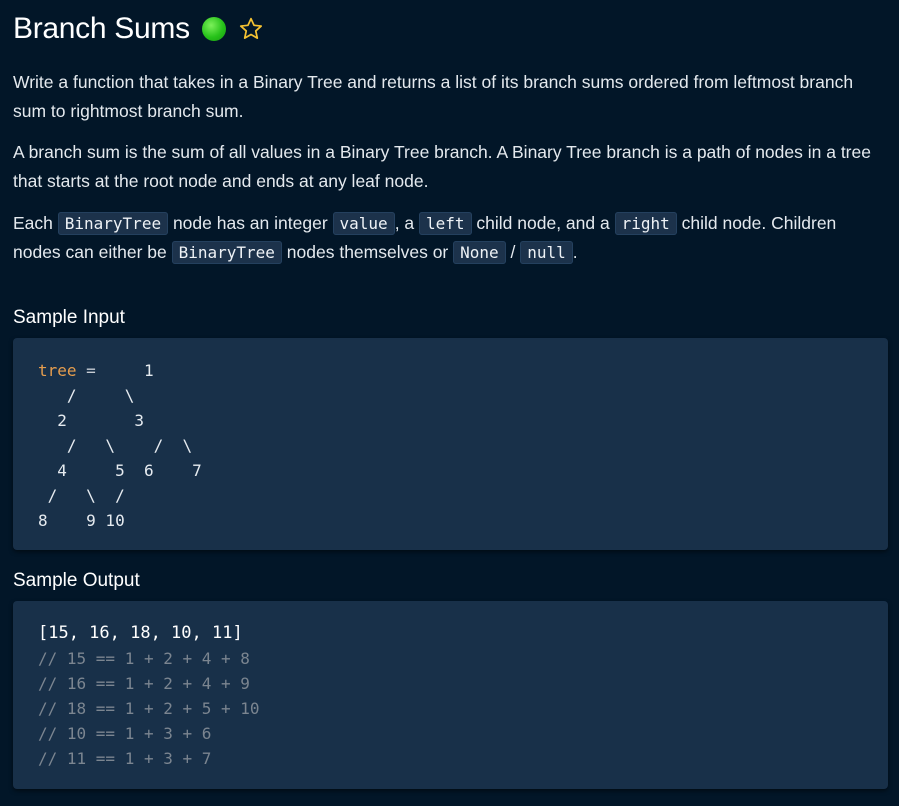  Describe the element at coordinates (149, 708) in the screenshot. I see `output-comment: // 18 == 1 + 2 + 5 + 10` at that location.